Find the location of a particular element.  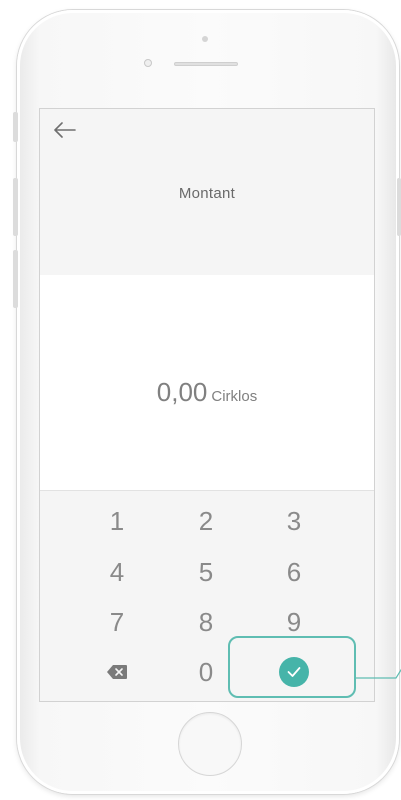

mute-switch is located at coordinates (15, 127).